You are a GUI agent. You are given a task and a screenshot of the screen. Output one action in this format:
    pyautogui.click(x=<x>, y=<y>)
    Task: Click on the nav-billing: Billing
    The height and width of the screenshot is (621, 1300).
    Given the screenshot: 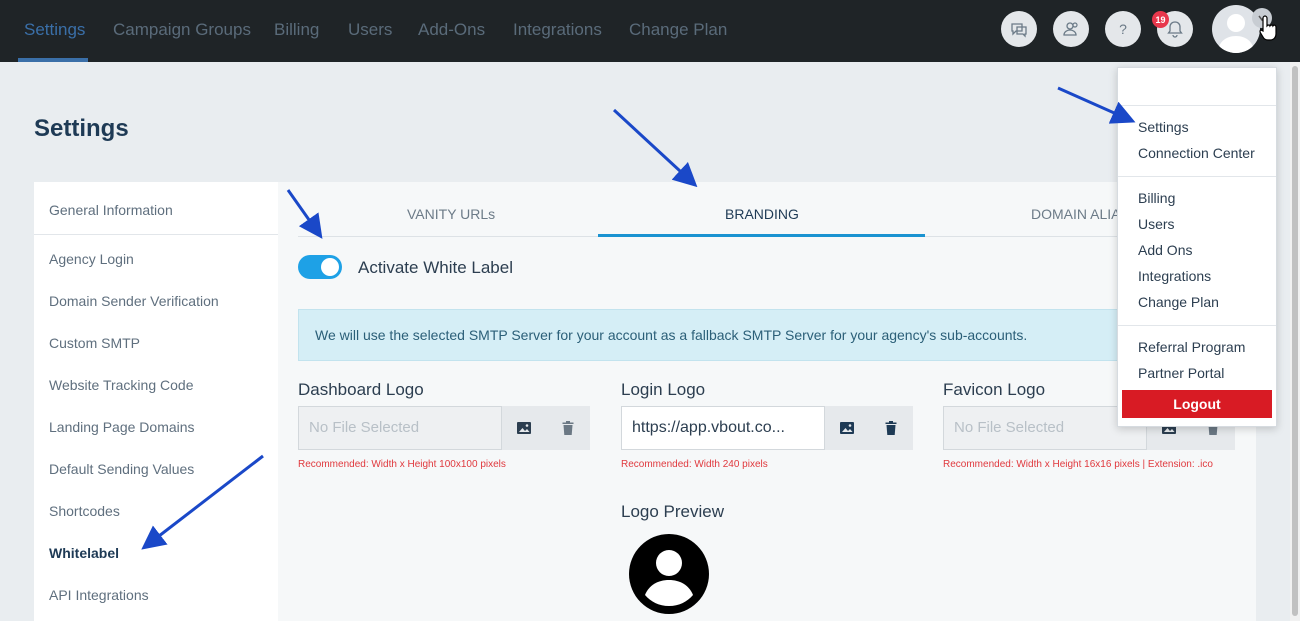 What is the action you would take?
    pyautogui.click(x=296, y=30)
    